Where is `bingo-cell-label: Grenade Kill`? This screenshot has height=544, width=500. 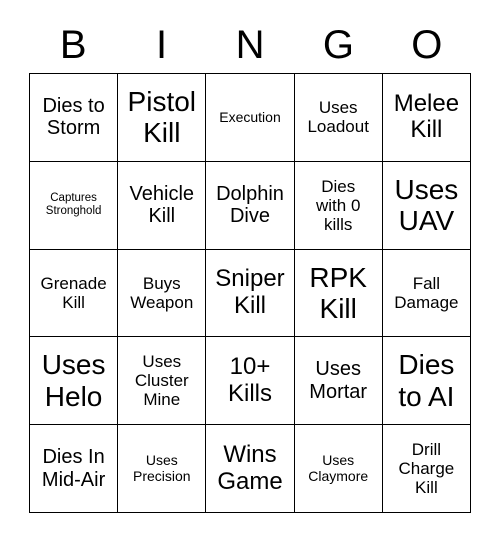 bingo-cell-label: Grenade Kill is located at coordinates (73, 292).